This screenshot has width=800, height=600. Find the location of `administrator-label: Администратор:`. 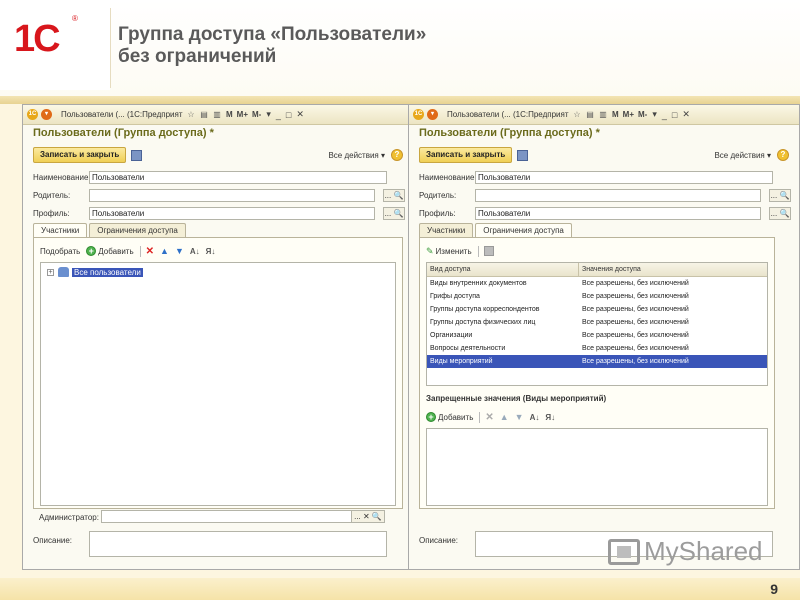

administrator-label: Администратор: is located at coordinates (69, 517).